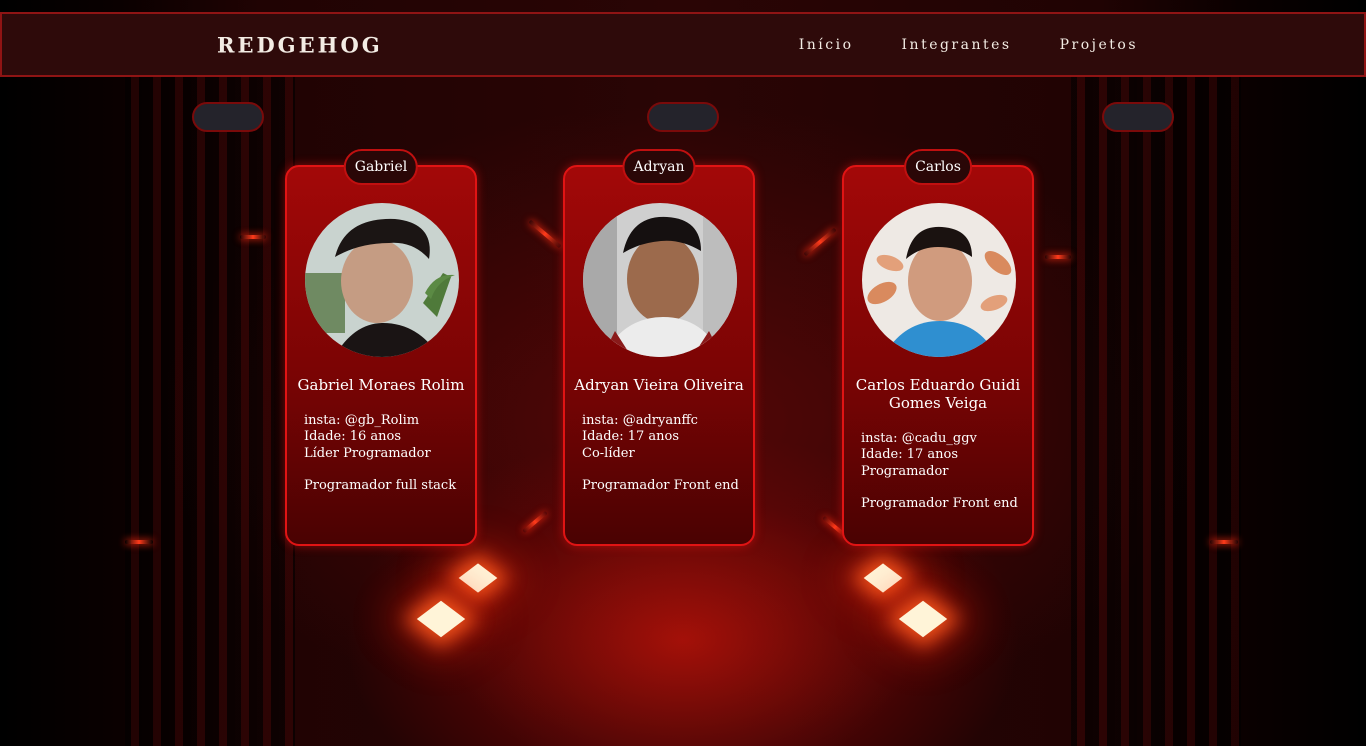  I want to click on nav-link-integrantes: Integrantes, so click(957, 45).